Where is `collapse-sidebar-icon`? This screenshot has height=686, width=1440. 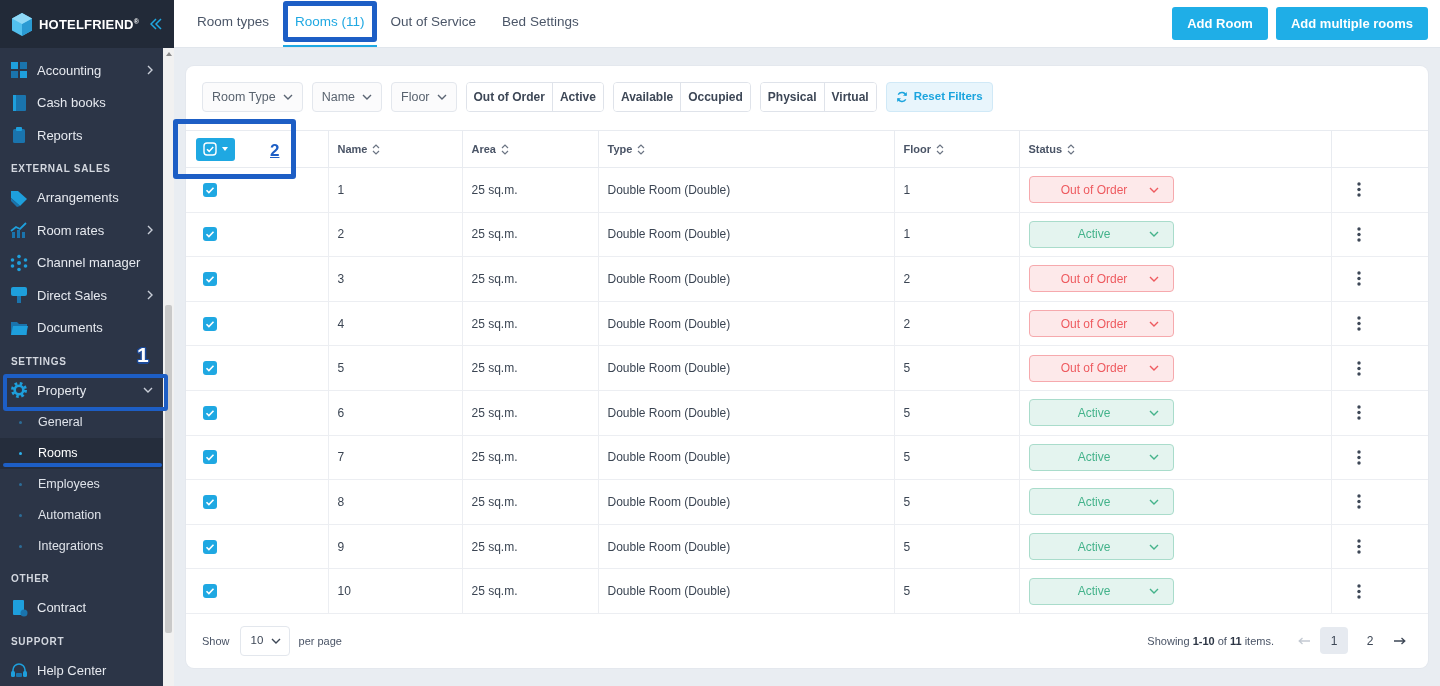 collapse-sidebar-icon is located at coordinates (156, 24).